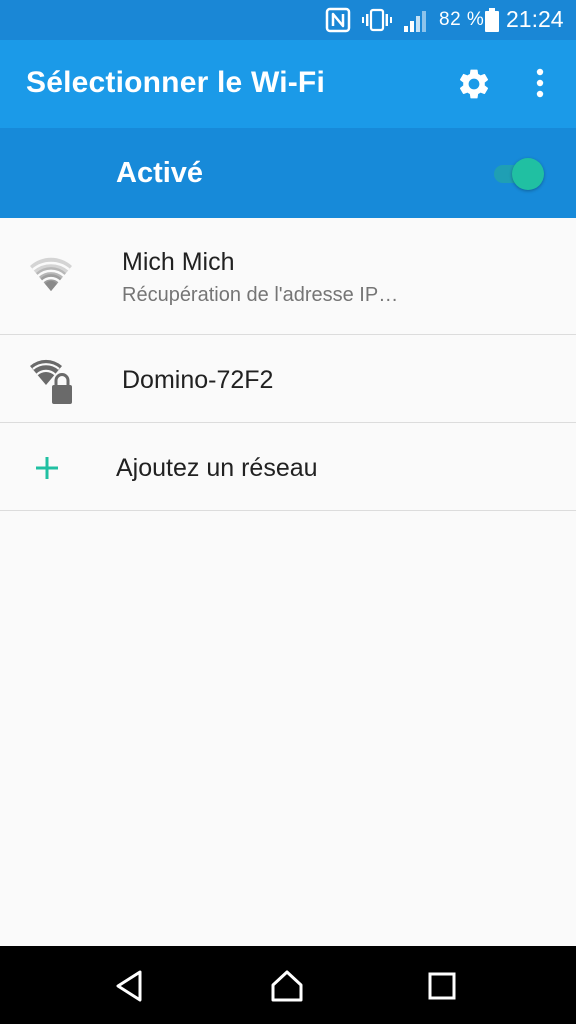  What do you see at coordinates (175, 82) in the screenshot?
I see `page-title: Sélectionner le Wi-Fi` at bounding box center [175, 82].